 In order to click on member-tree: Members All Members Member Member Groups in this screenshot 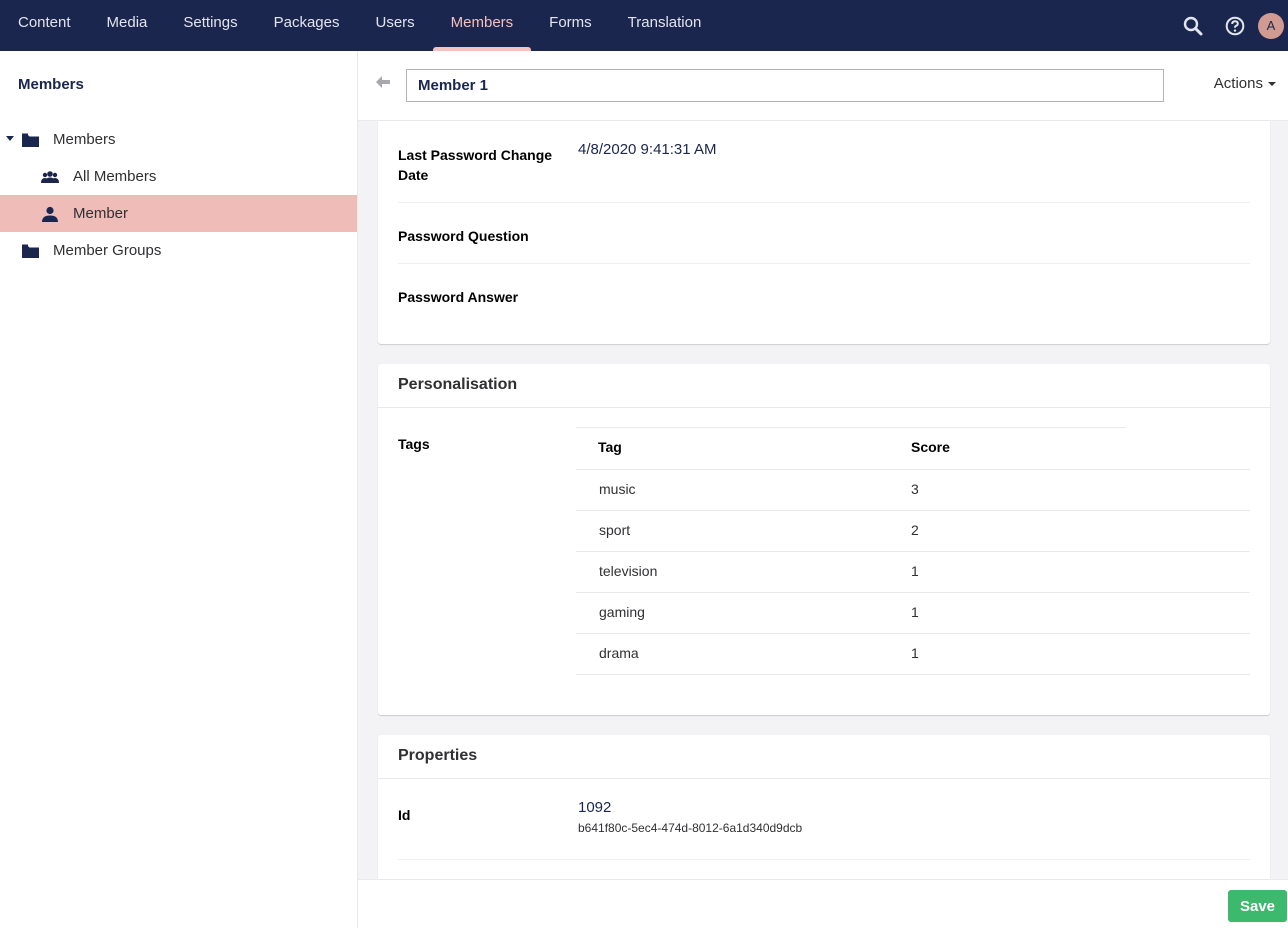, I will do `click(178, 195)`.